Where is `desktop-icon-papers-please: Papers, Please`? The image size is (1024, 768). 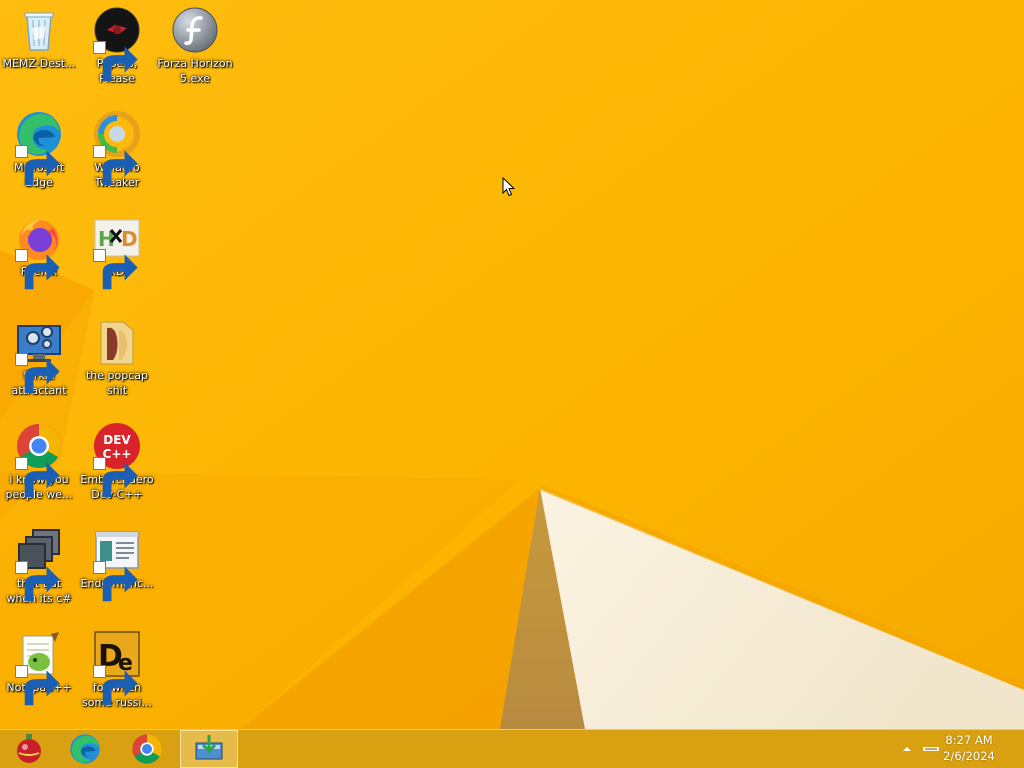
desktop-icon-papers-please: Papers, Please is located at coordinates (117, 43).